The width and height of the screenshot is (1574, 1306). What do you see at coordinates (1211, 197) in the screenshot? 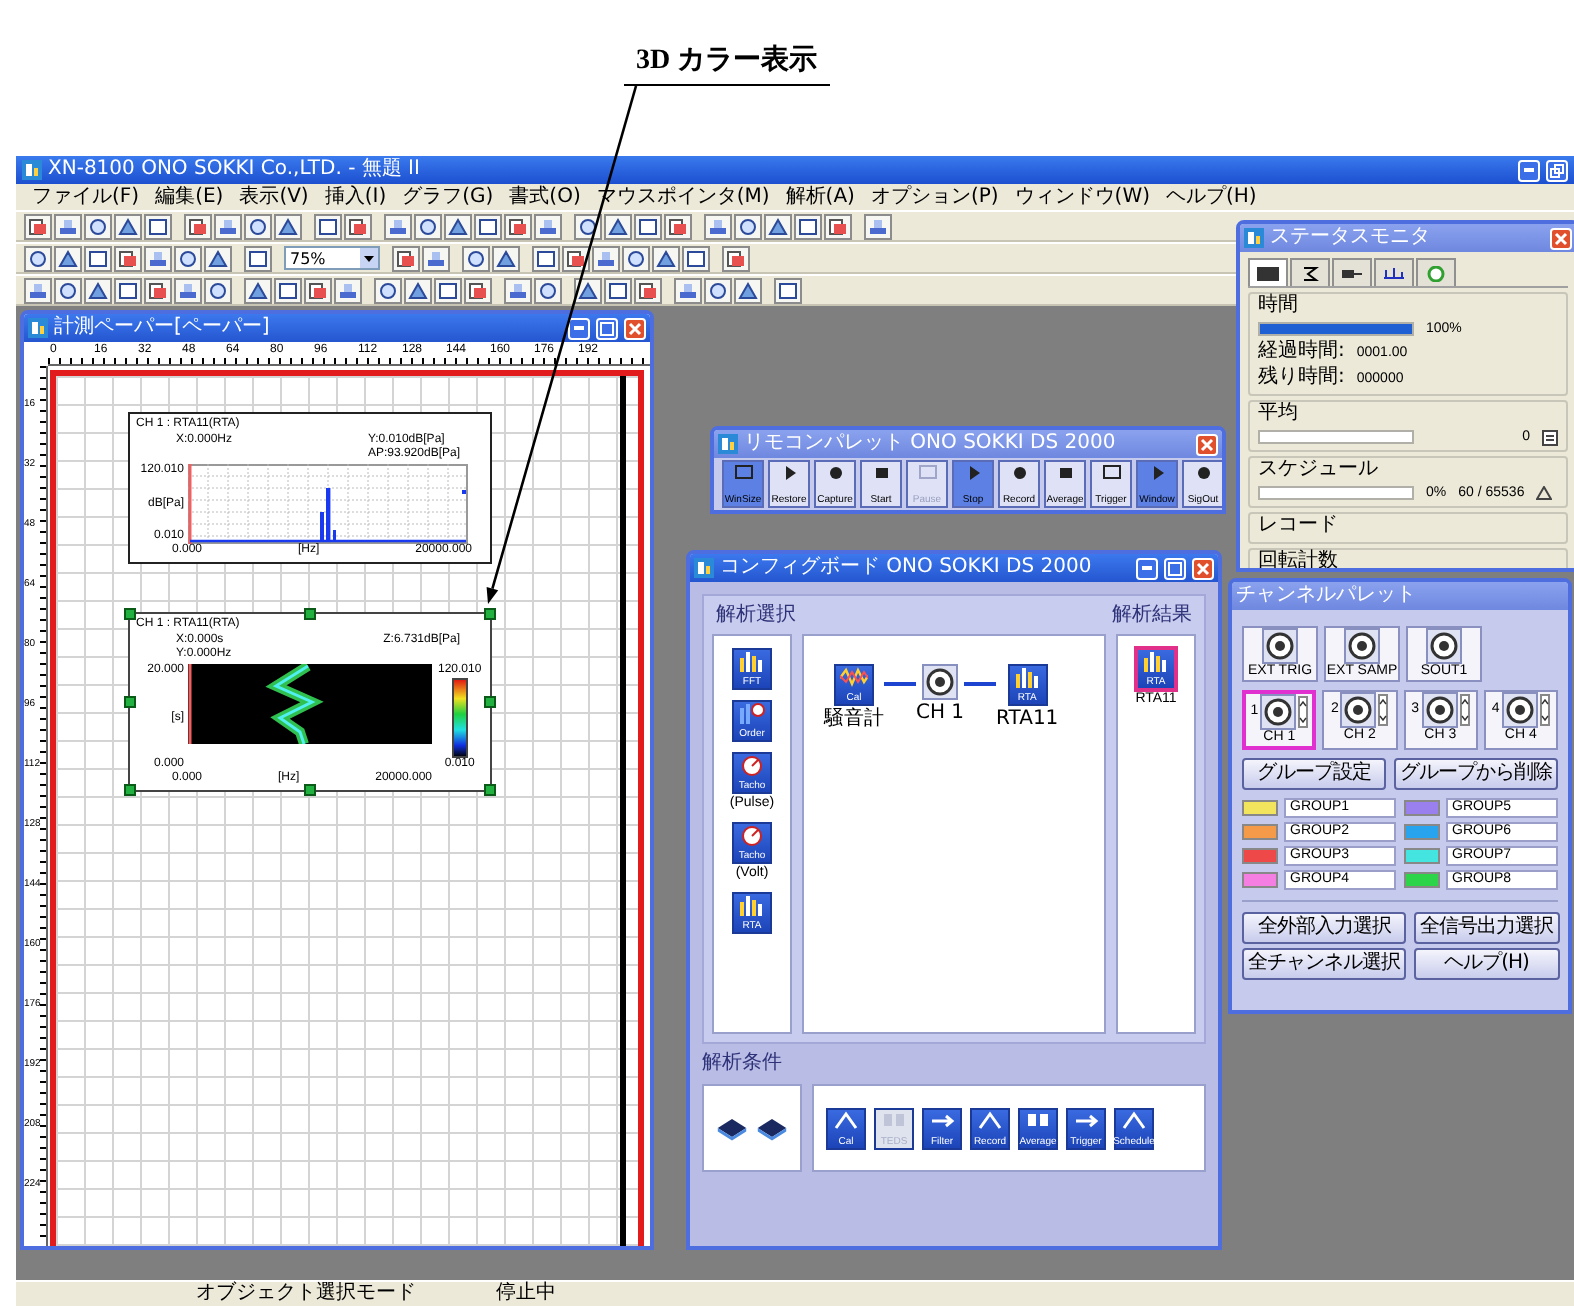
I see `menu-item: ヘルプ(H)` at bounding box center [1211, 197].